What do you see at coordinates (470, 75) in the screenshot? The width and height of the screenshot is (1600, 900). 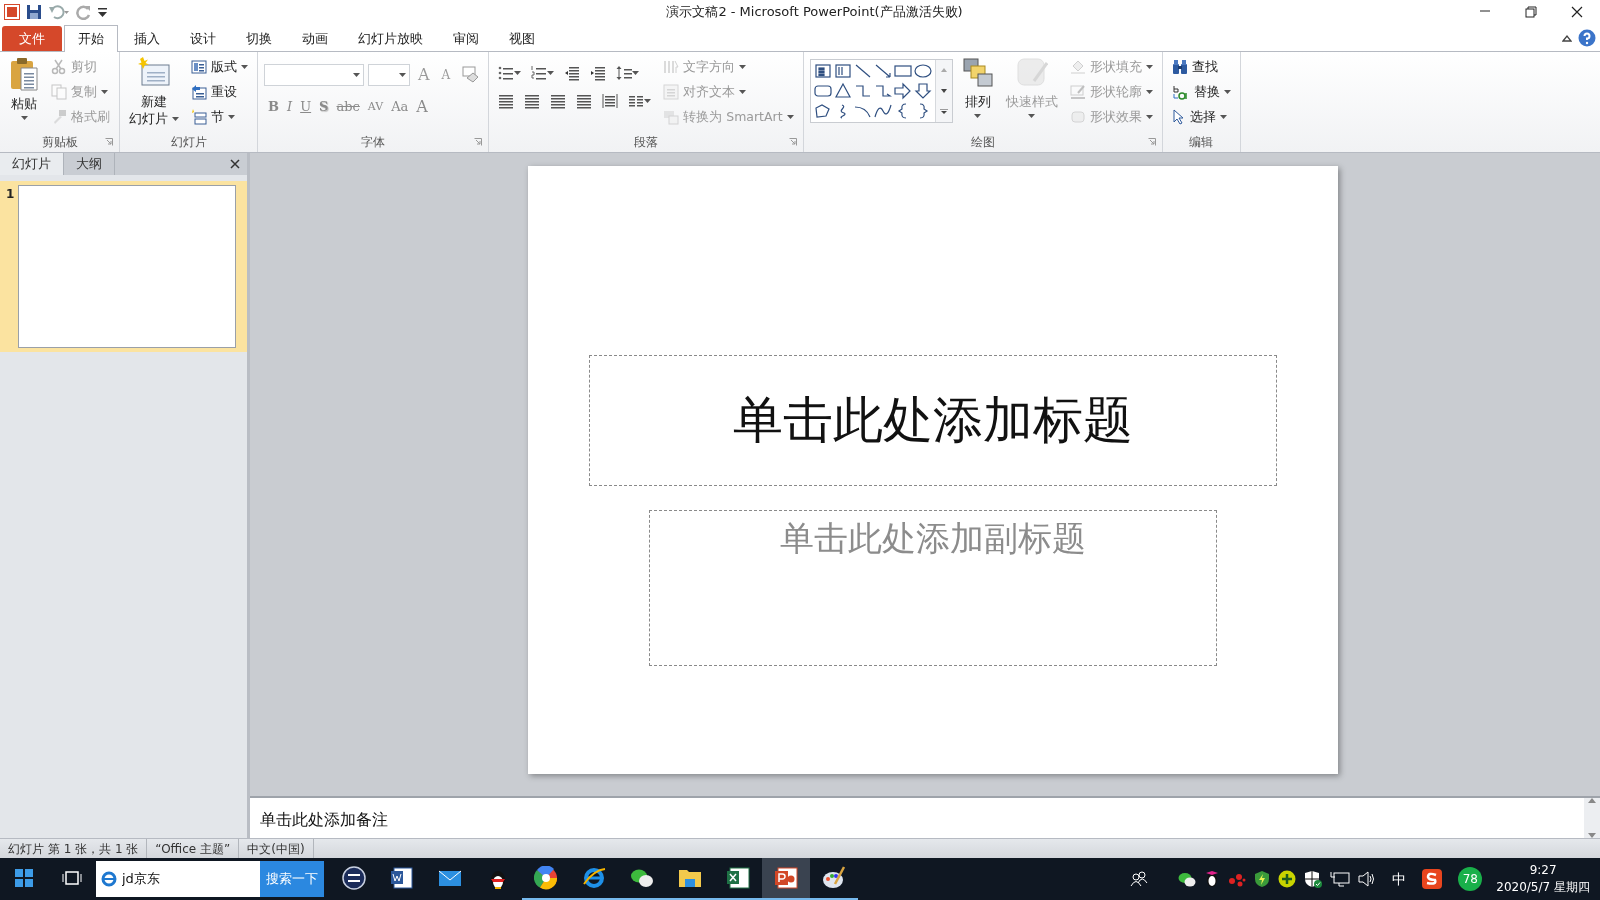 I see `eraser-icon` at bounding box center [470, 75].